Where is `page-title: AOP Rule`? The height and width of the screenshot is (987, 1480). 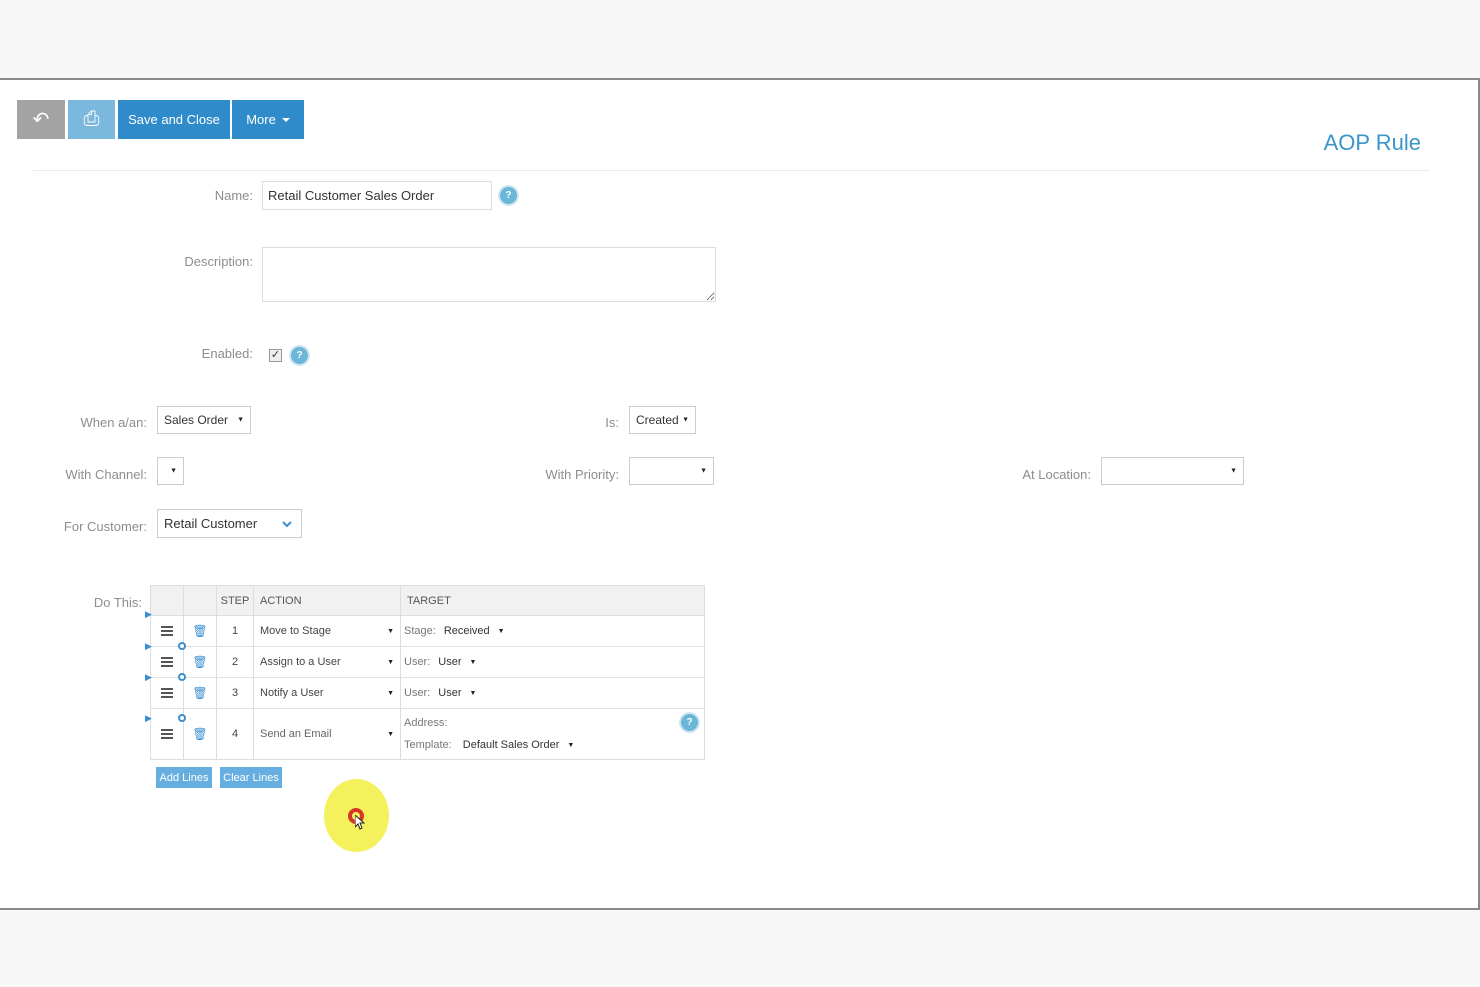
page-title: AOP Rule is located at coordinates (1372, 142).